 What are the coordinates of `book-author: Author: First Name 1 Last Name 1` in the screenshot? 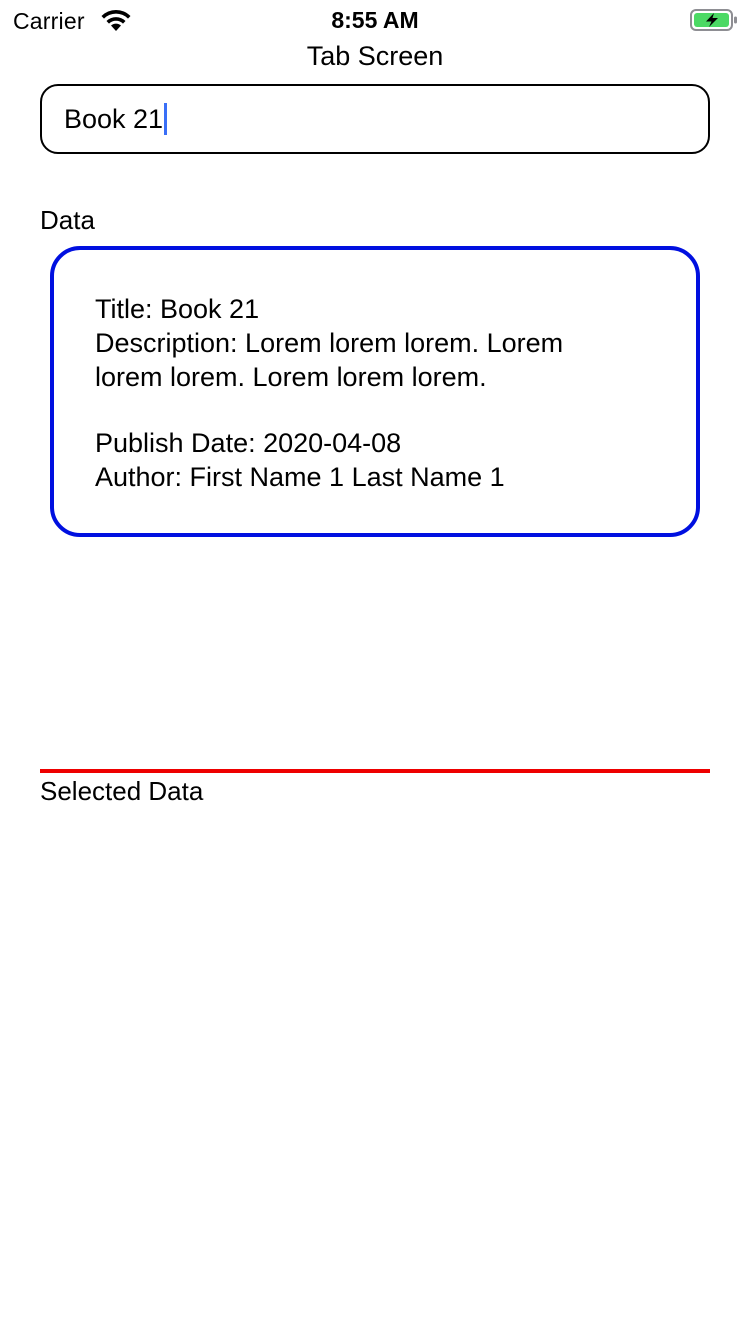 It's located at (300, 477).